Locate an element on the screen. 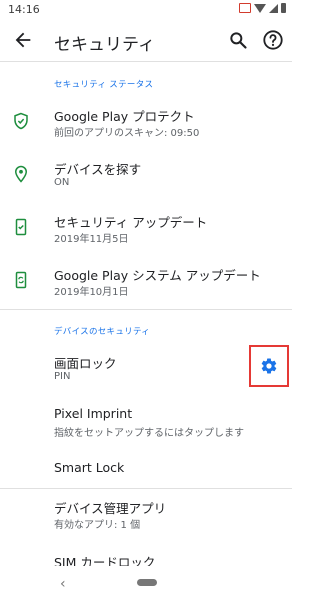  status-time: 14:16 is located at coordinates (24, 9).